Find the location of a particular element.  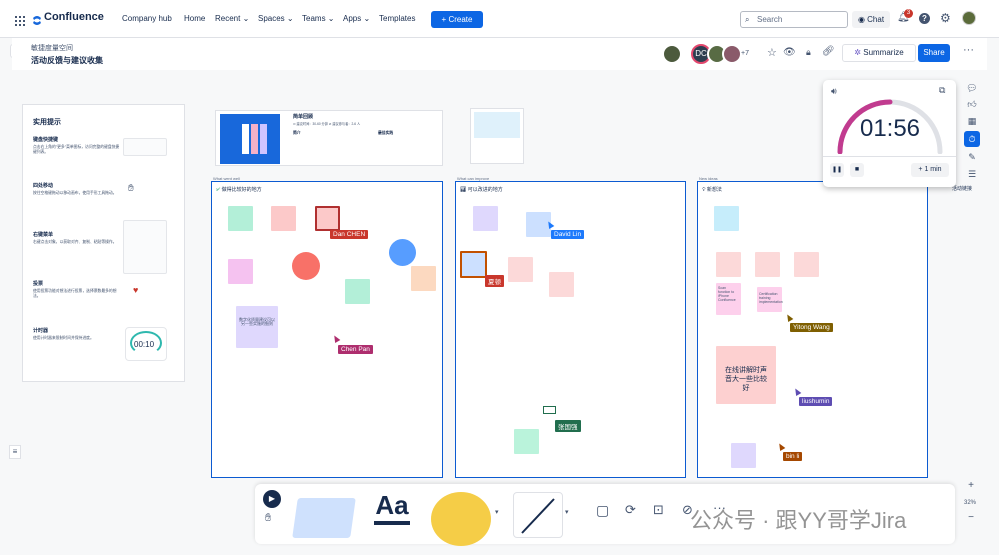

chat-icon: ◉ is located at coordinates (861, 19).